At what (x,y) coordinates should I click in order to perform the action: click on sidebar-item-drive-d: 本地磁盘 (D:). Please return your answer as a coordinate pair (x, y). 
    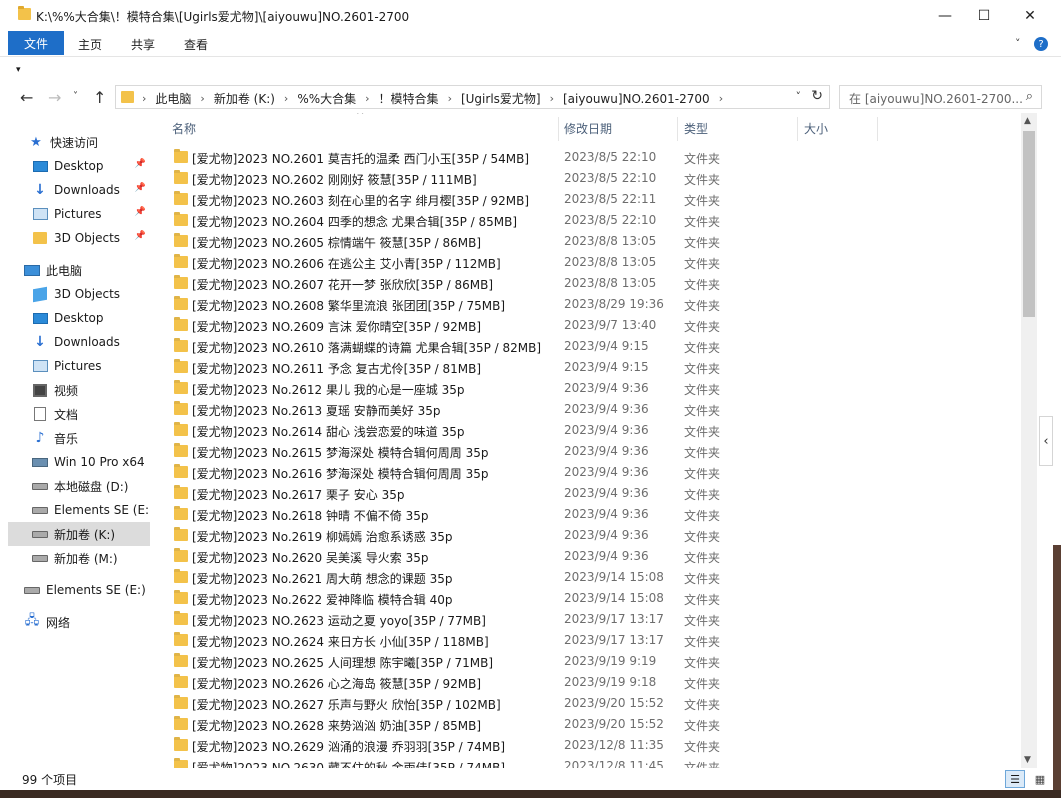
    Looking at the image, I should click on (91, 486).